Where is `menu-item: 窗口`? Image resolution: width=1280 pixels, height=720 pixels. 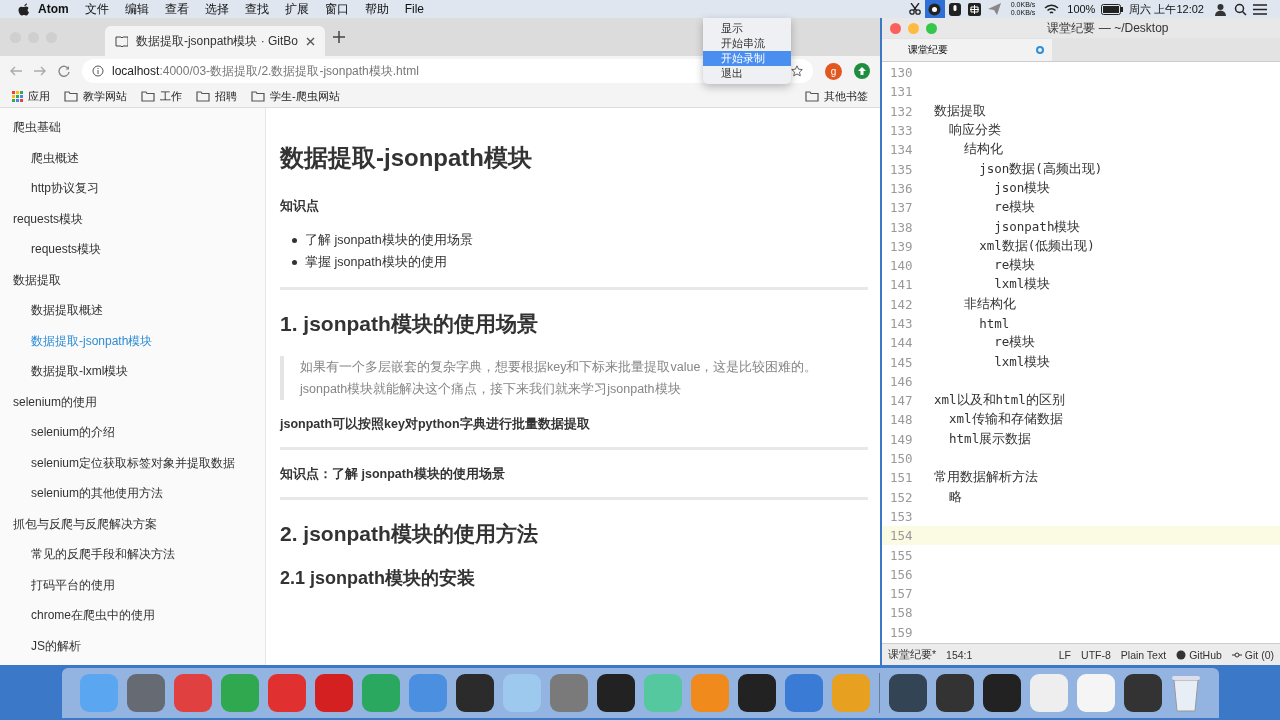 menu-item: 窗口 is located at coordinates (336, 9).